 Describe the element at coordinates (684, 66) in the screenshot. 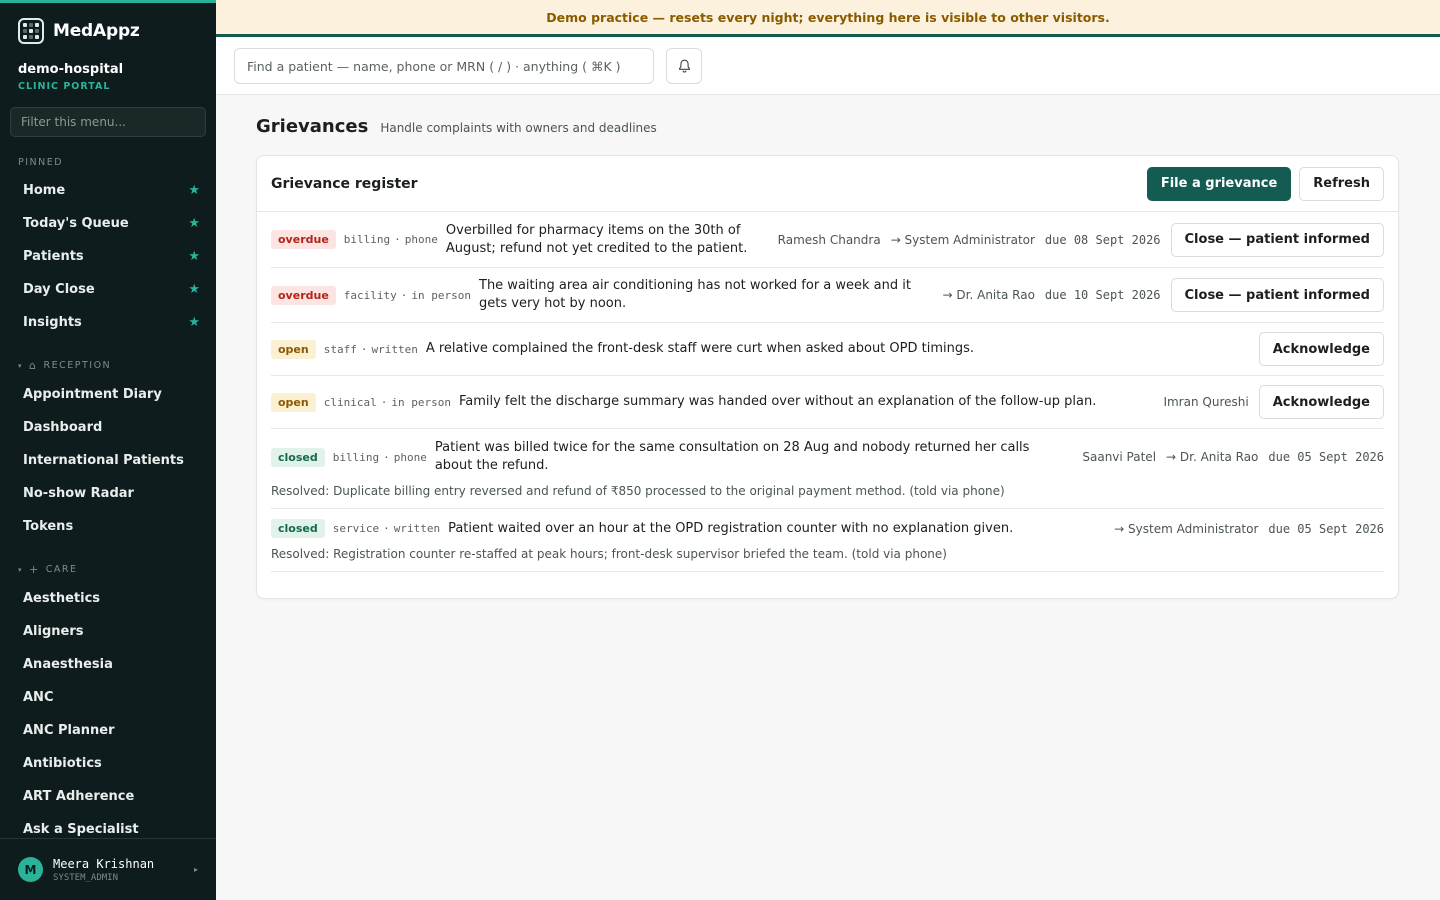

I see `notifications-button` at that location.